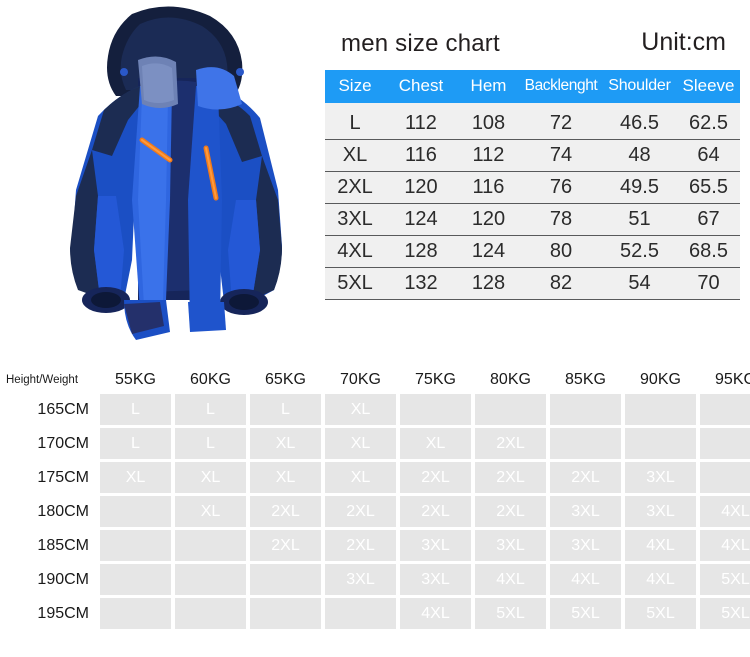 Image resolution: width=750 pixels, height=657 pixels. I want to click on size-cell-hem: 116, so click(488, 187).